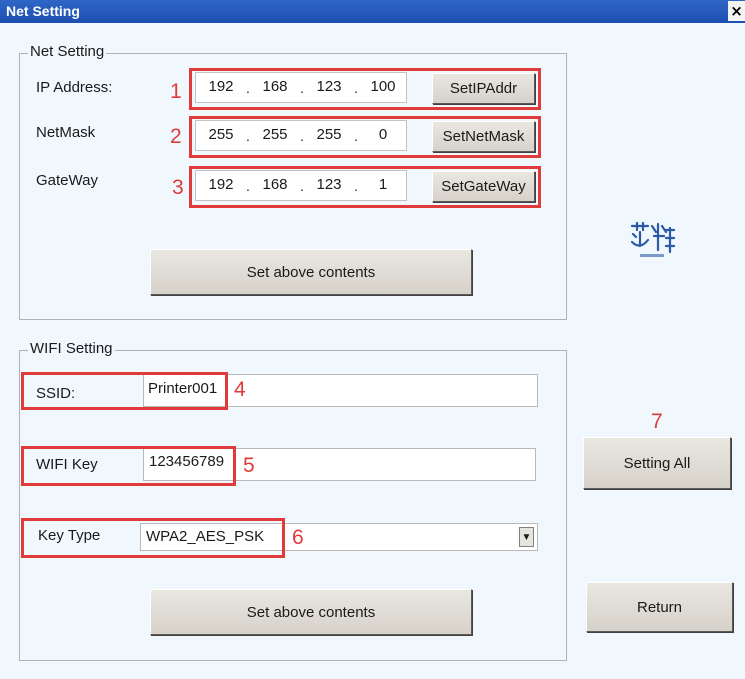 The height and width of the screenshot is (679, 745). What do you see at coordinates (526, 537) in the screenshot?
I see `chevron-down-icon: ▼` at bounding box center [526, 537].